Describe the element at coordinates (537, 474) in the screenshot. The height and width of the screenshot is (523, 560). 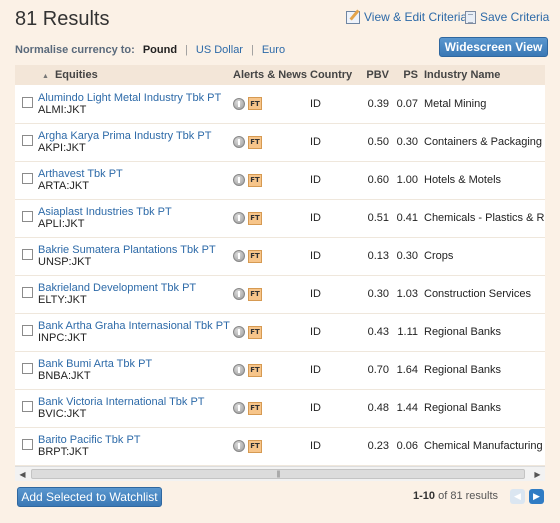
I see `scroll-right-arrow-icon: ▶` at that location.